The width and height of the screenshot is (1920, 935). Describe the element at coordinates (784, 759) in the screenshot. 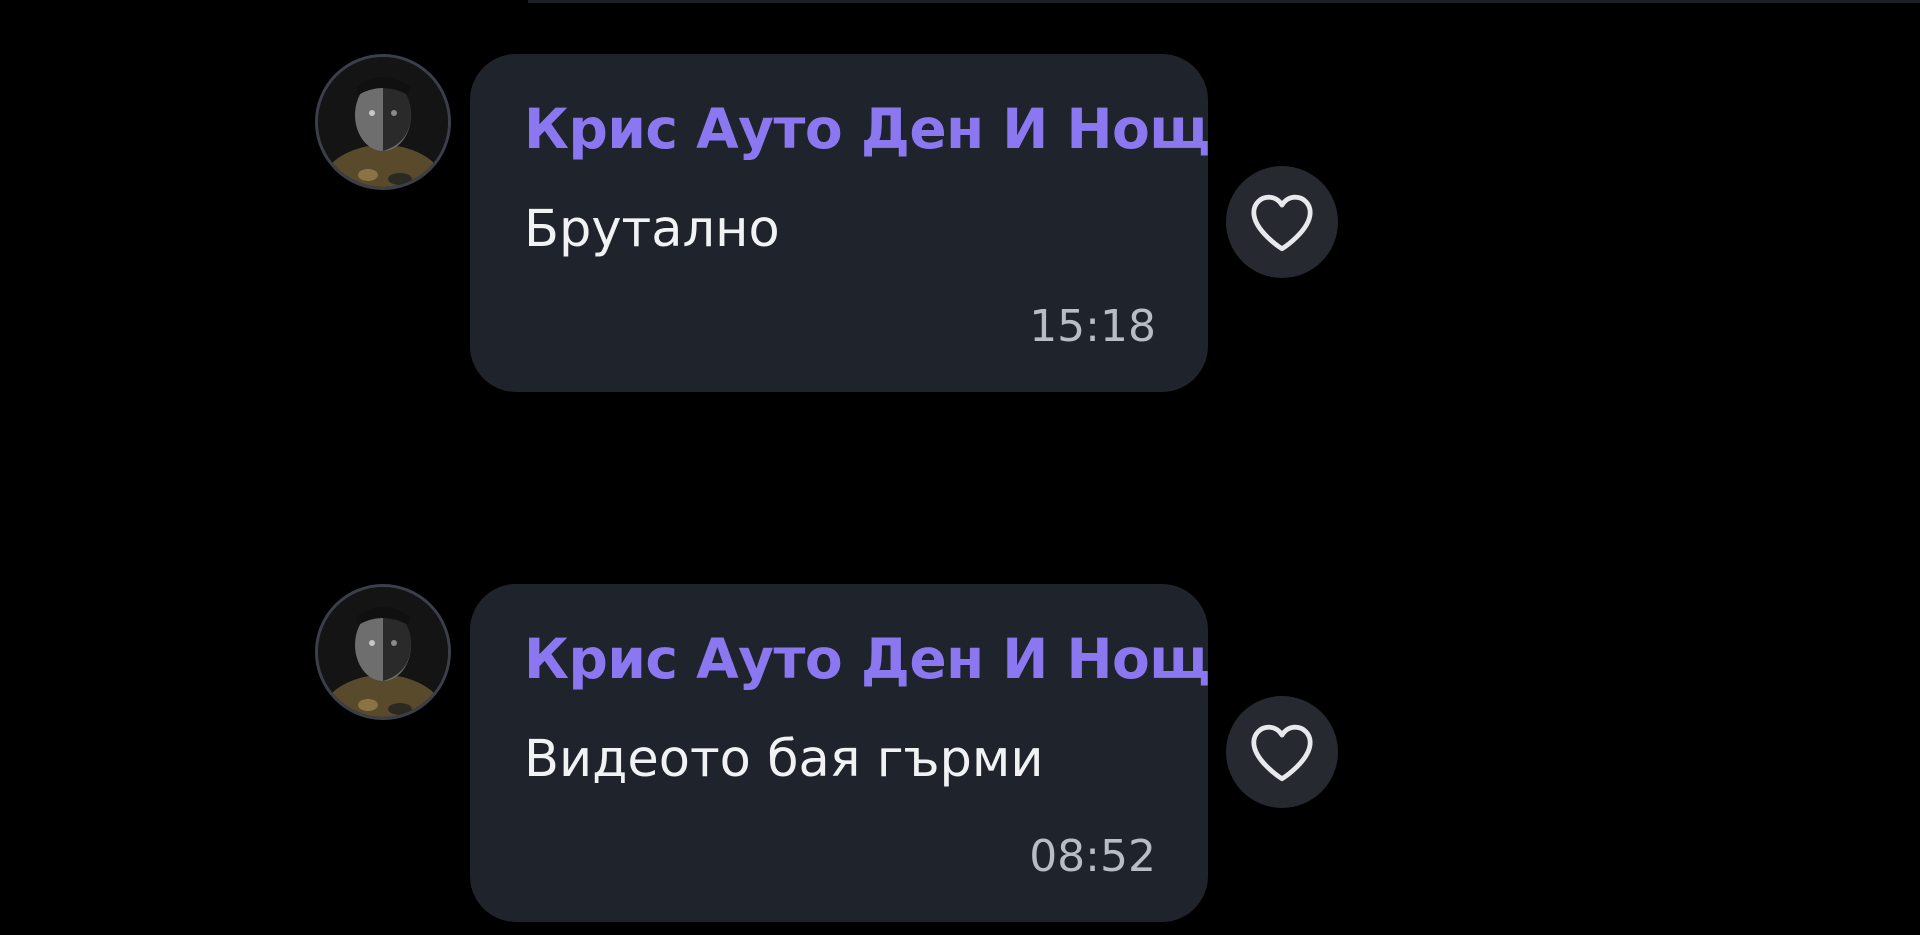

I see `message-text: Видеото бая гърми` at that location.